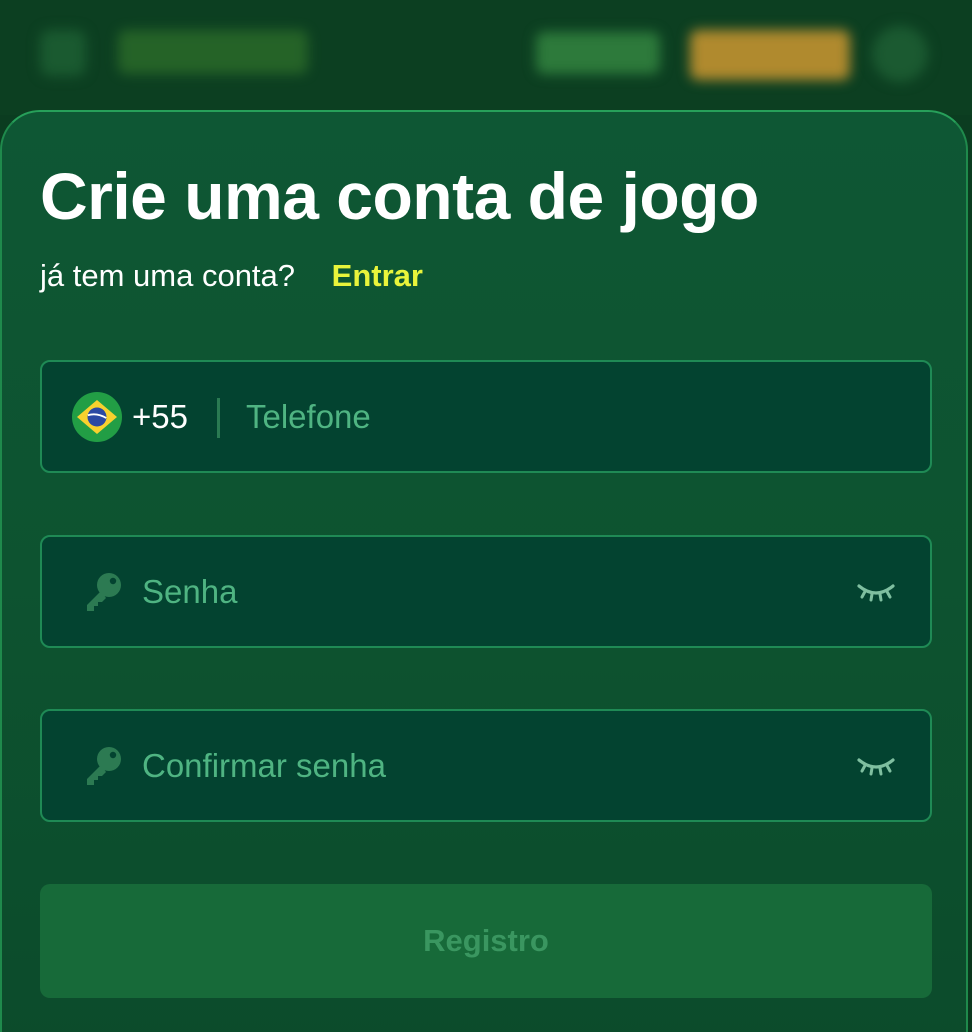  Describe the element at coordinates (486, 416) in the screenshot. I see `phone-field: +55 Telefone` at that location.